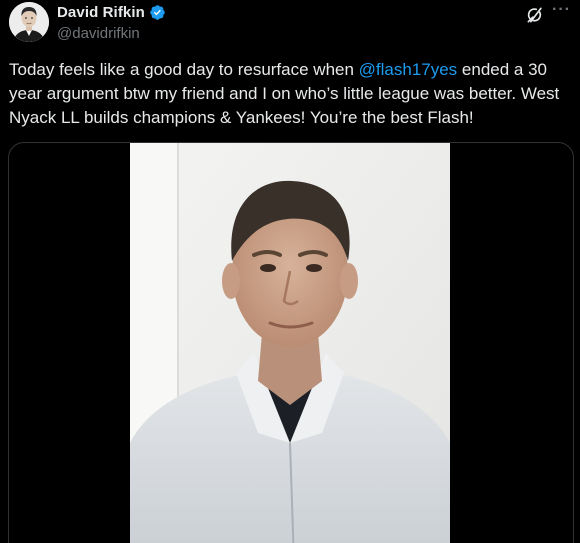  I want to click on more-options-icon: ···, so click(563, 12).